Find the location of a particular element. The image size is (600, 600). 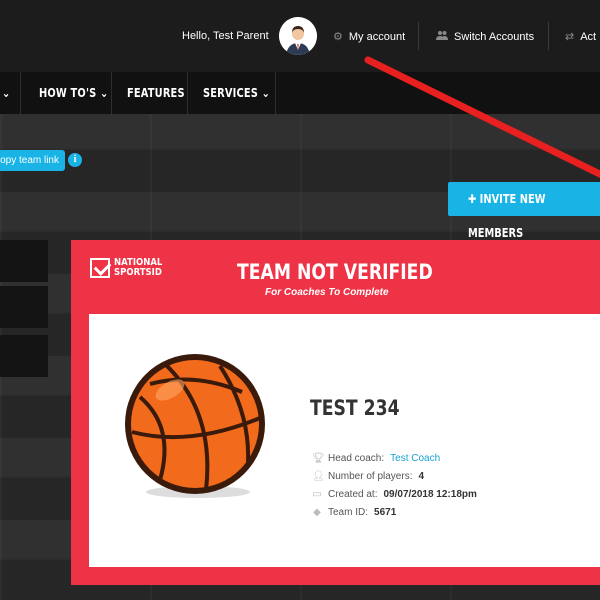

invite-new-members-button: ✚ INVITE NEW MEMBERS is located at coordinates (524, 211).